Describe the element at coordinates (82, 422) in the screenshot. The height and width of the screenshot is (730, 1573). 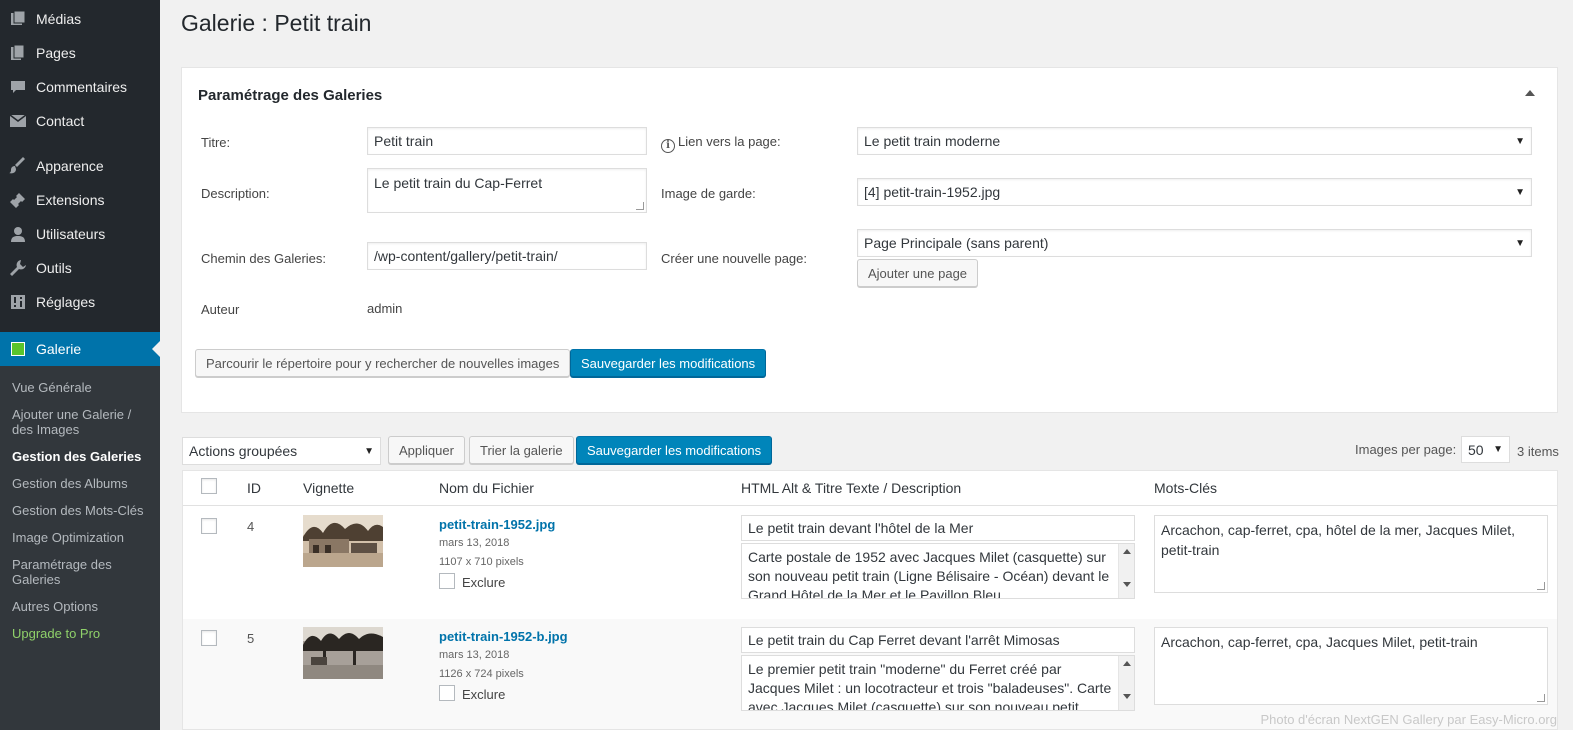
I see `submenu-ajouter-galerie: Ajouter une Galerie / des Images` at that location.